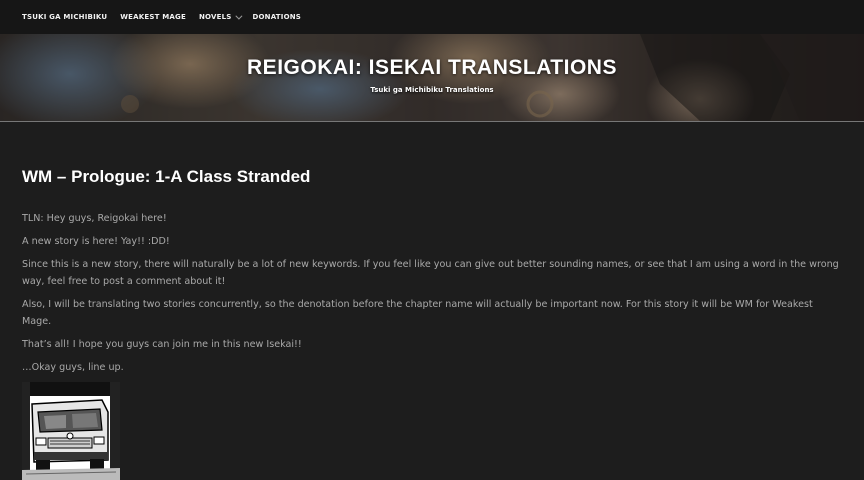  I want to click on post-title: WM – Prologue: 1-A Class Stranded, so click(166, 176).